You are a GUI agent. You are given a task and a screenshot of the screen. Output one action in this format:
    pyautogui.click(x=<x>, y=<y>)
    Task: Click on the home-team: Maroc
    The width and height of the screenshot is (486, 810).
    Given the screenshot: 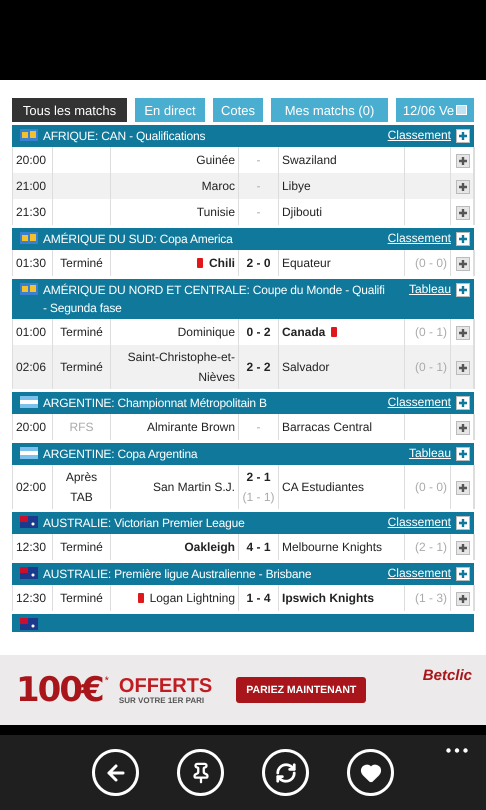 What is the action you would take?
    pyautogui.click(x=218, y=186)
    